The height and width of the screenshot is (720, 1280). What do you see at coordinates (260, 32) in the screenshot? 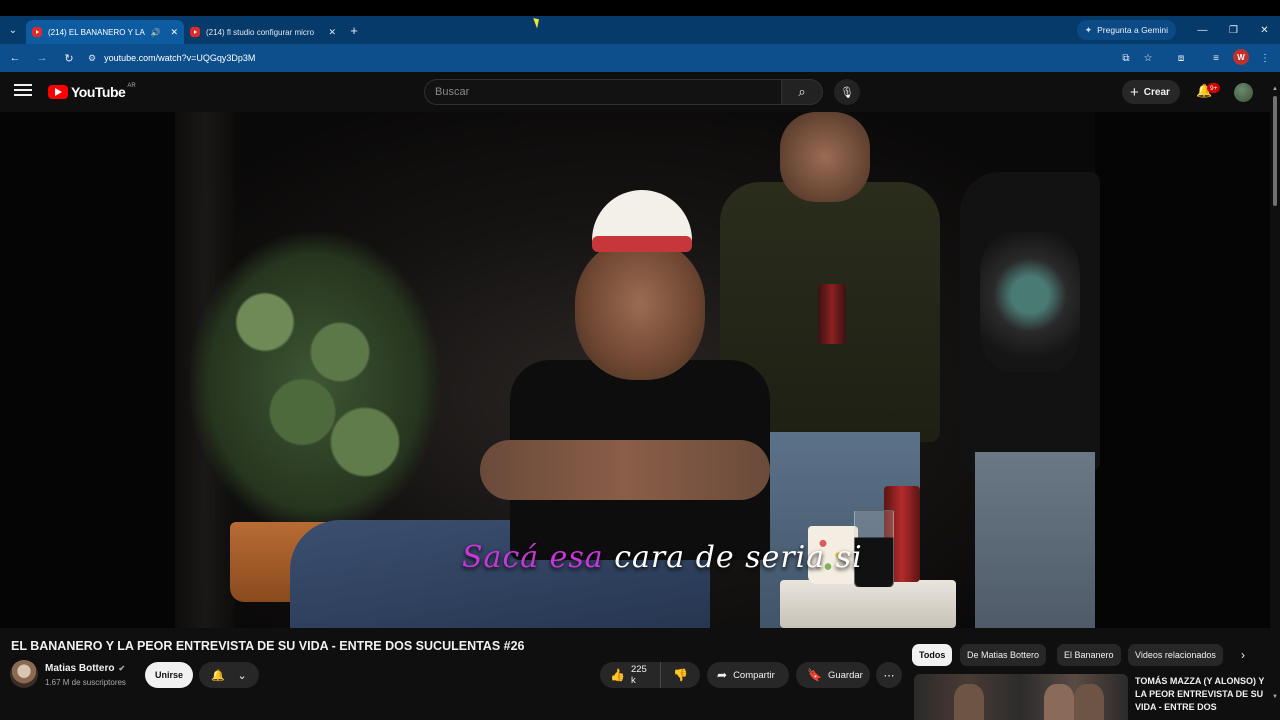
I see `tab-title: (214) fl studio configurar micro` at bounding box center [260, 32].